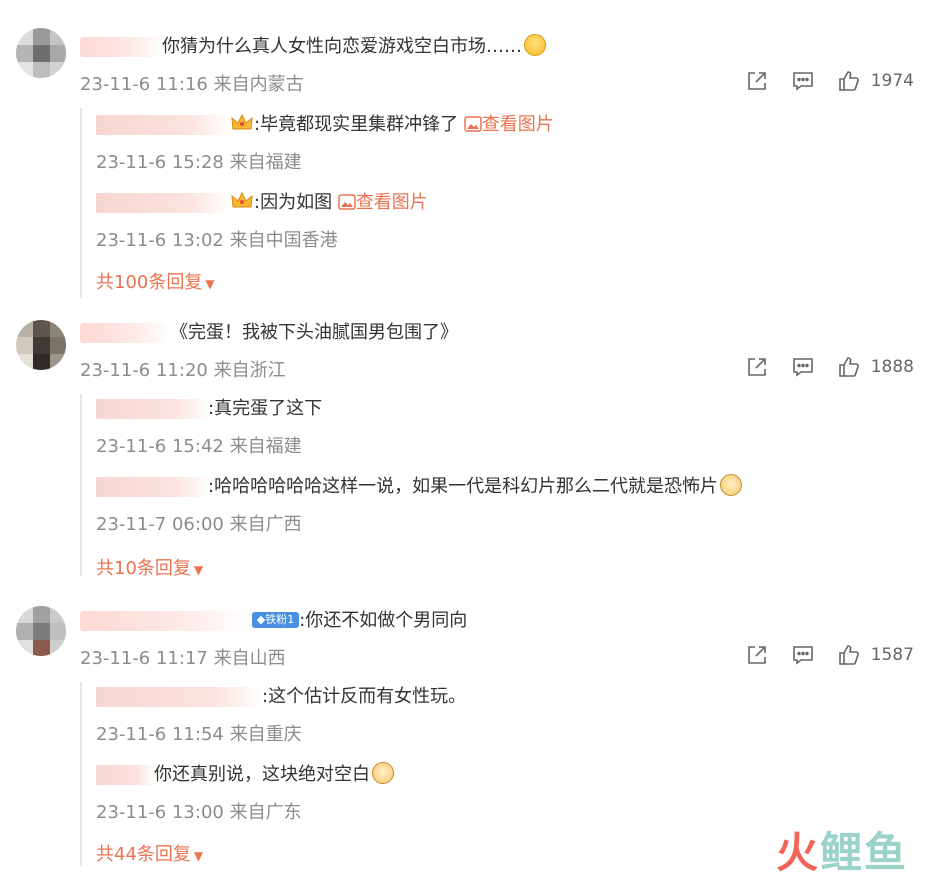  Describe the element at coordinates (863, 852) in the screenshot. I see `watermark-part-fish: 鲤鱼` at that location.